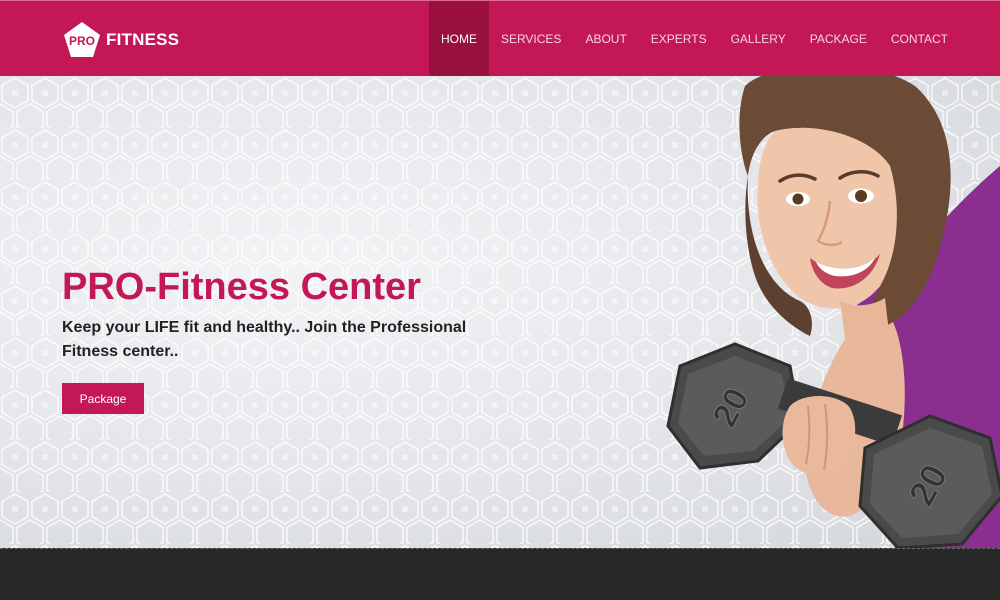 This screenshot has height=600, width=1000. What do you see at coordinates (241, 287) in the screenshot?
I see `hero-title: PRO-Fitness Center` at bounding box center [241, 287].